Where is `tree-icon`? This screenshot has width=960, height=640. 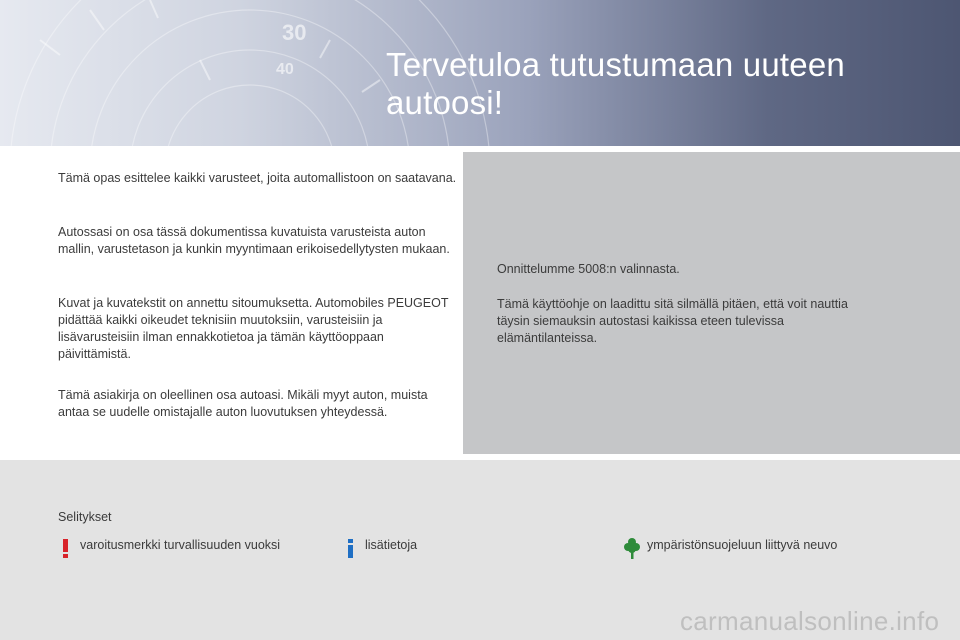
tree-icon is located at coordinates (632, 548).